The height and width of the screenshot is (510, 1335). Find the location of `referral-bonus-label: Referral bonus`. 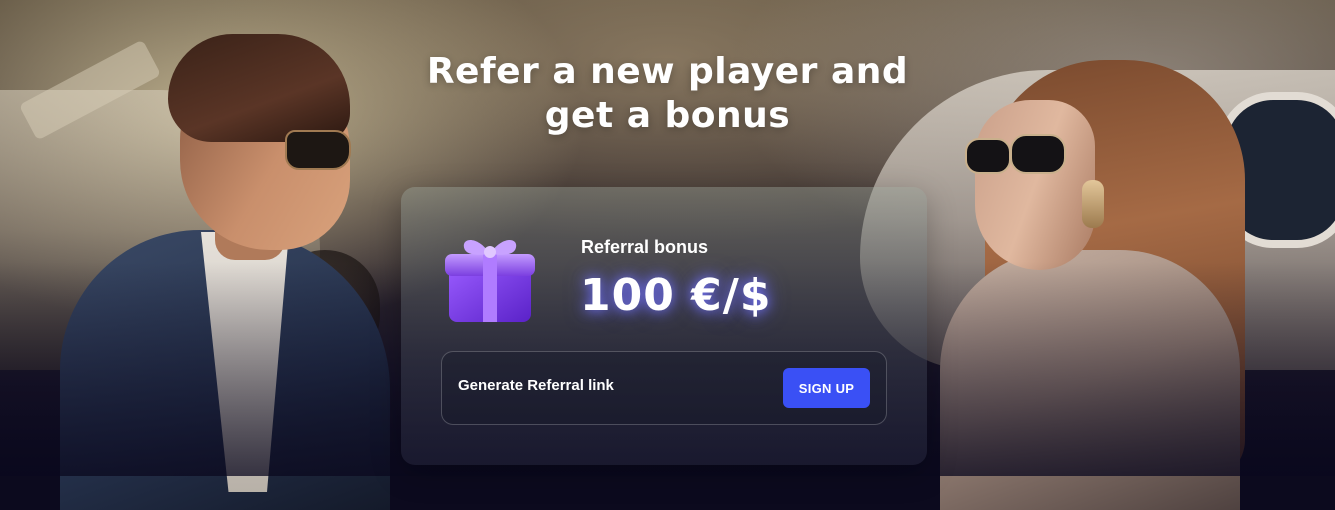

referral-bonus-label: Referral bonus is located at coordinates (645, 247).